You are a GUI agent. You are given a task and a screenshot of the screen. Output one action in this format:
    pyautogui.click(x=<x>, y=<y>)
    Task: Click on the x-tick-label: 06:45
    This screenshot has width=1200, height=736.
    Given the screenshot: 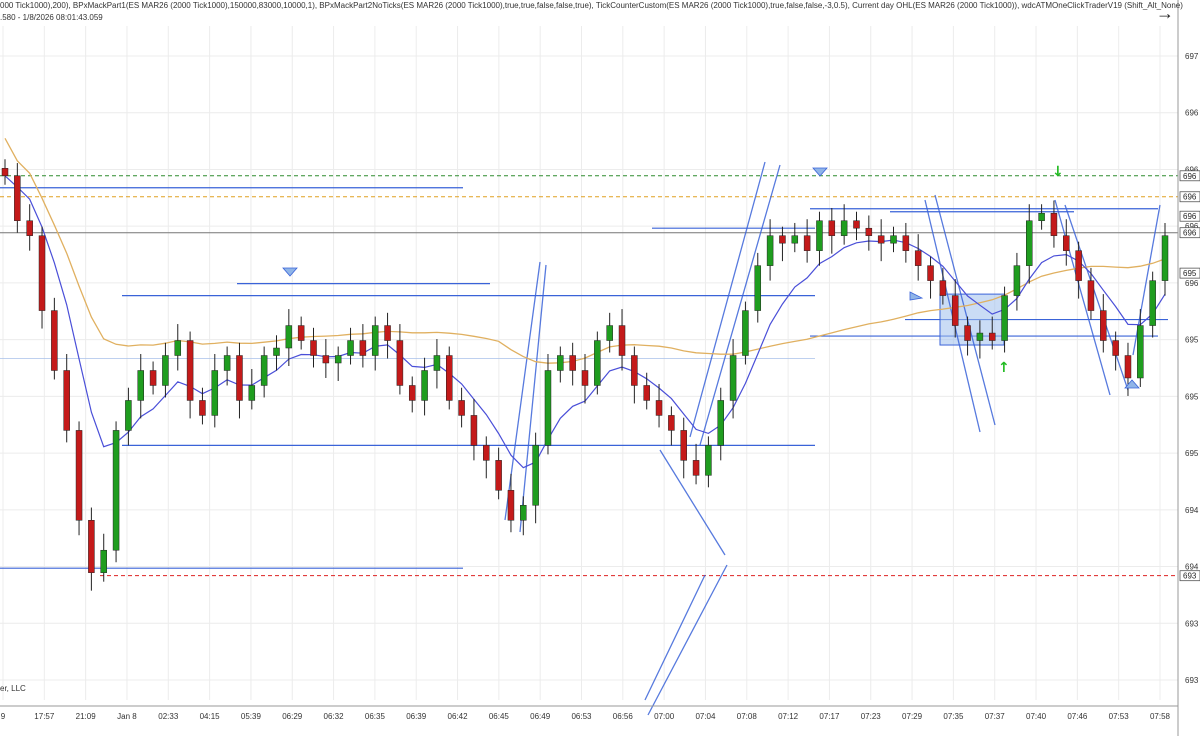 What is the action you would take?
    pyautogui.click(x=499, y=716)
    